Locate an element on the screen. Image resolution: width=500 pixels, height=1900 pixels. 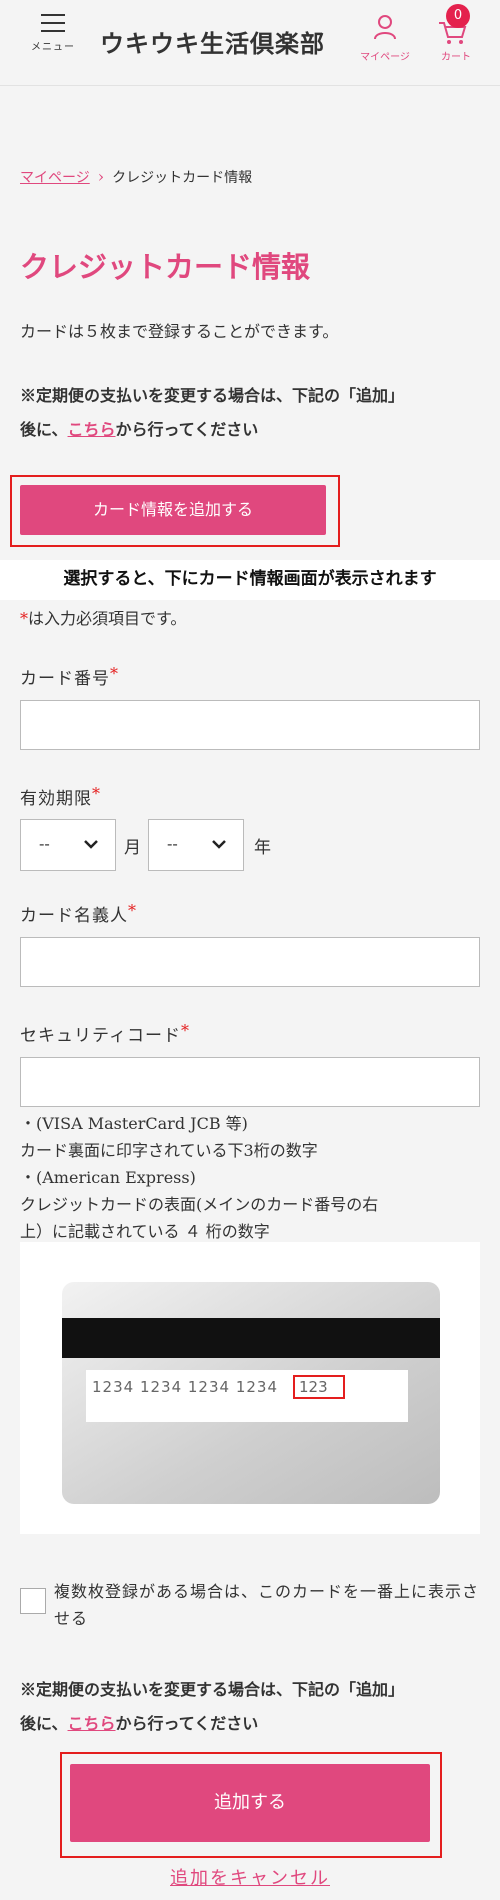
security-note-line: ・(American Express) is located at coordinates (108, 1177).